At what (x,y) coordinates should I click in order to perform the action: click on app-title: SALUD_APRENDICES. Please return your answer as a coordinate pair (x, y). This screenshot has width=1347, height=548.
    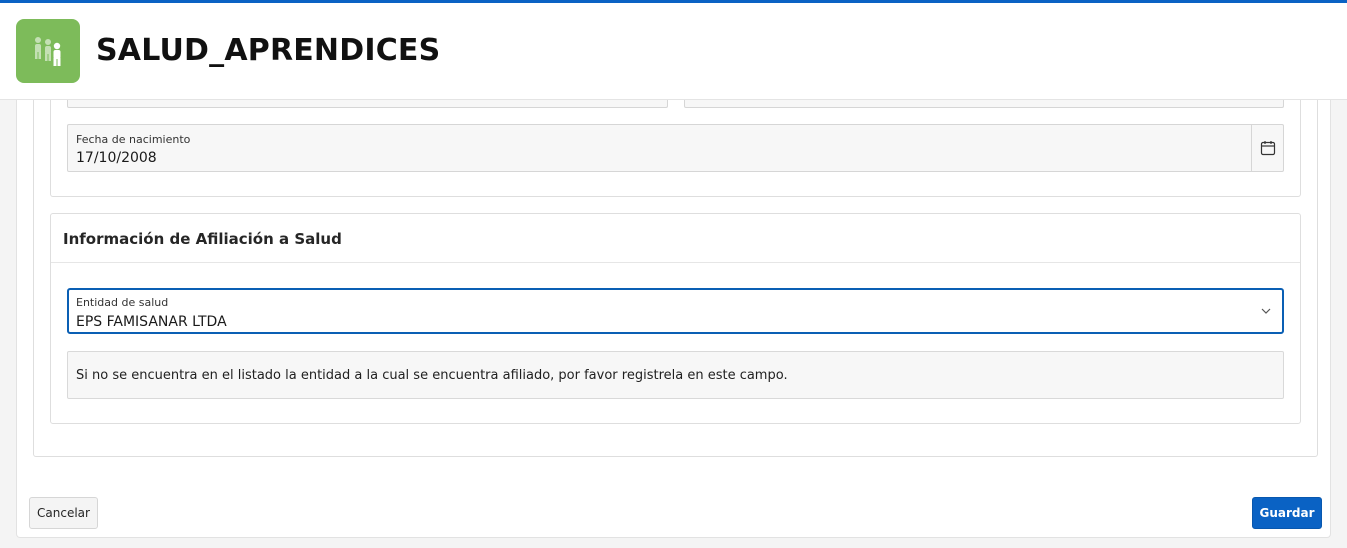
    Looking at the image, I should click on (268, 50).